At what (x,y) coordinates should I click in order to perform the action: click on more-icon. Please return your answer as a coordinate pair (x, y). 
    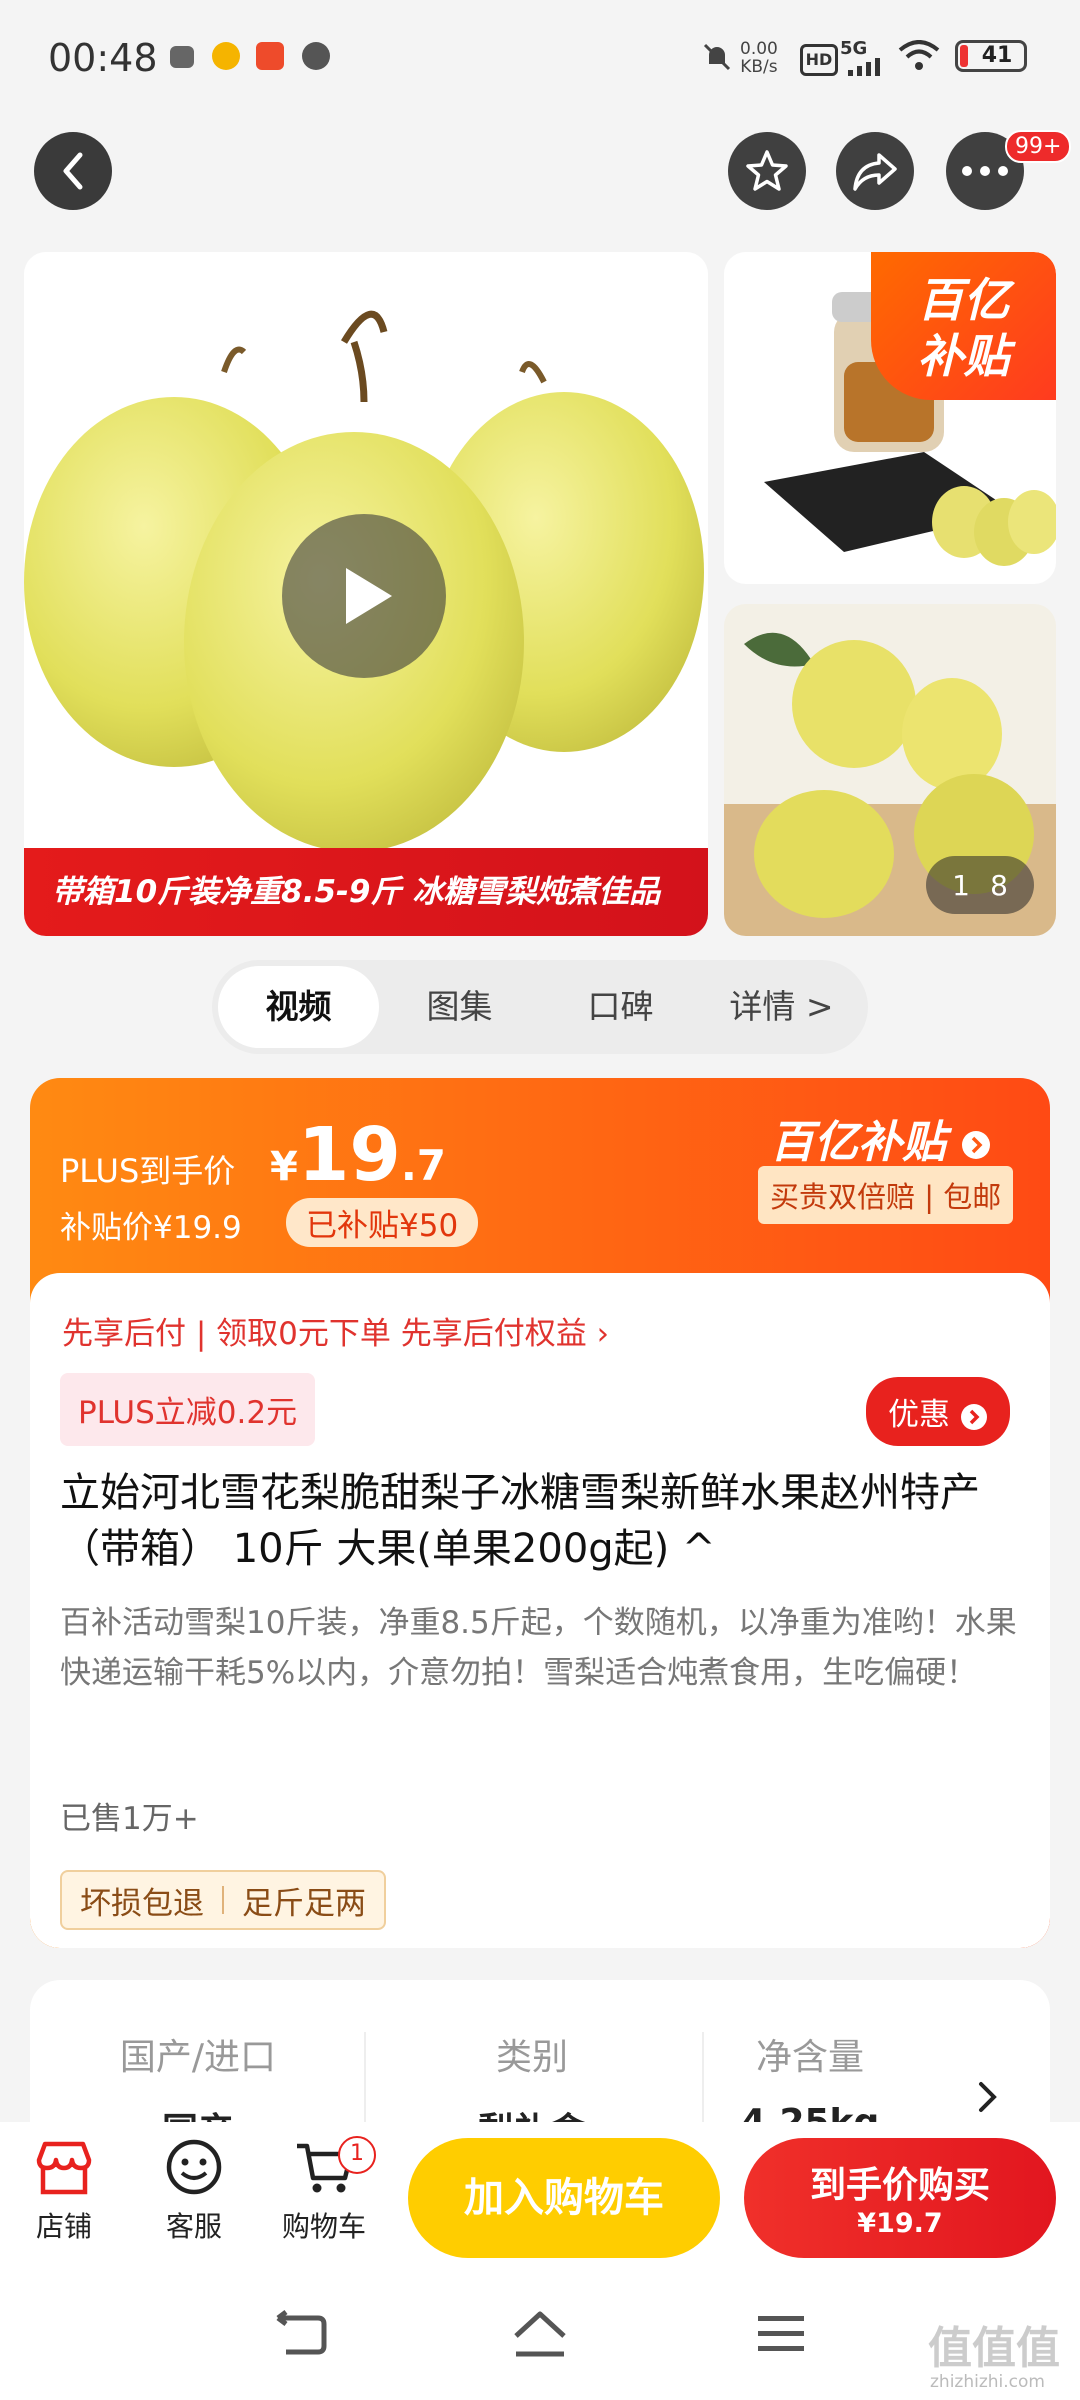
    Looking at the image, I should click on (985, 171).